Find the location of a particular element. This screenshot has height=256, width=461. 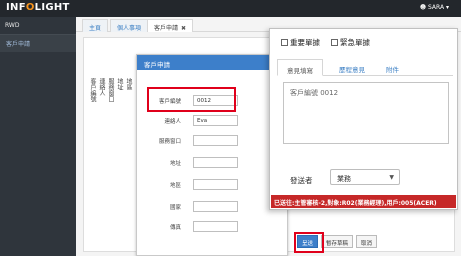

address-row: 地址 is located at coordinates (212, 163).